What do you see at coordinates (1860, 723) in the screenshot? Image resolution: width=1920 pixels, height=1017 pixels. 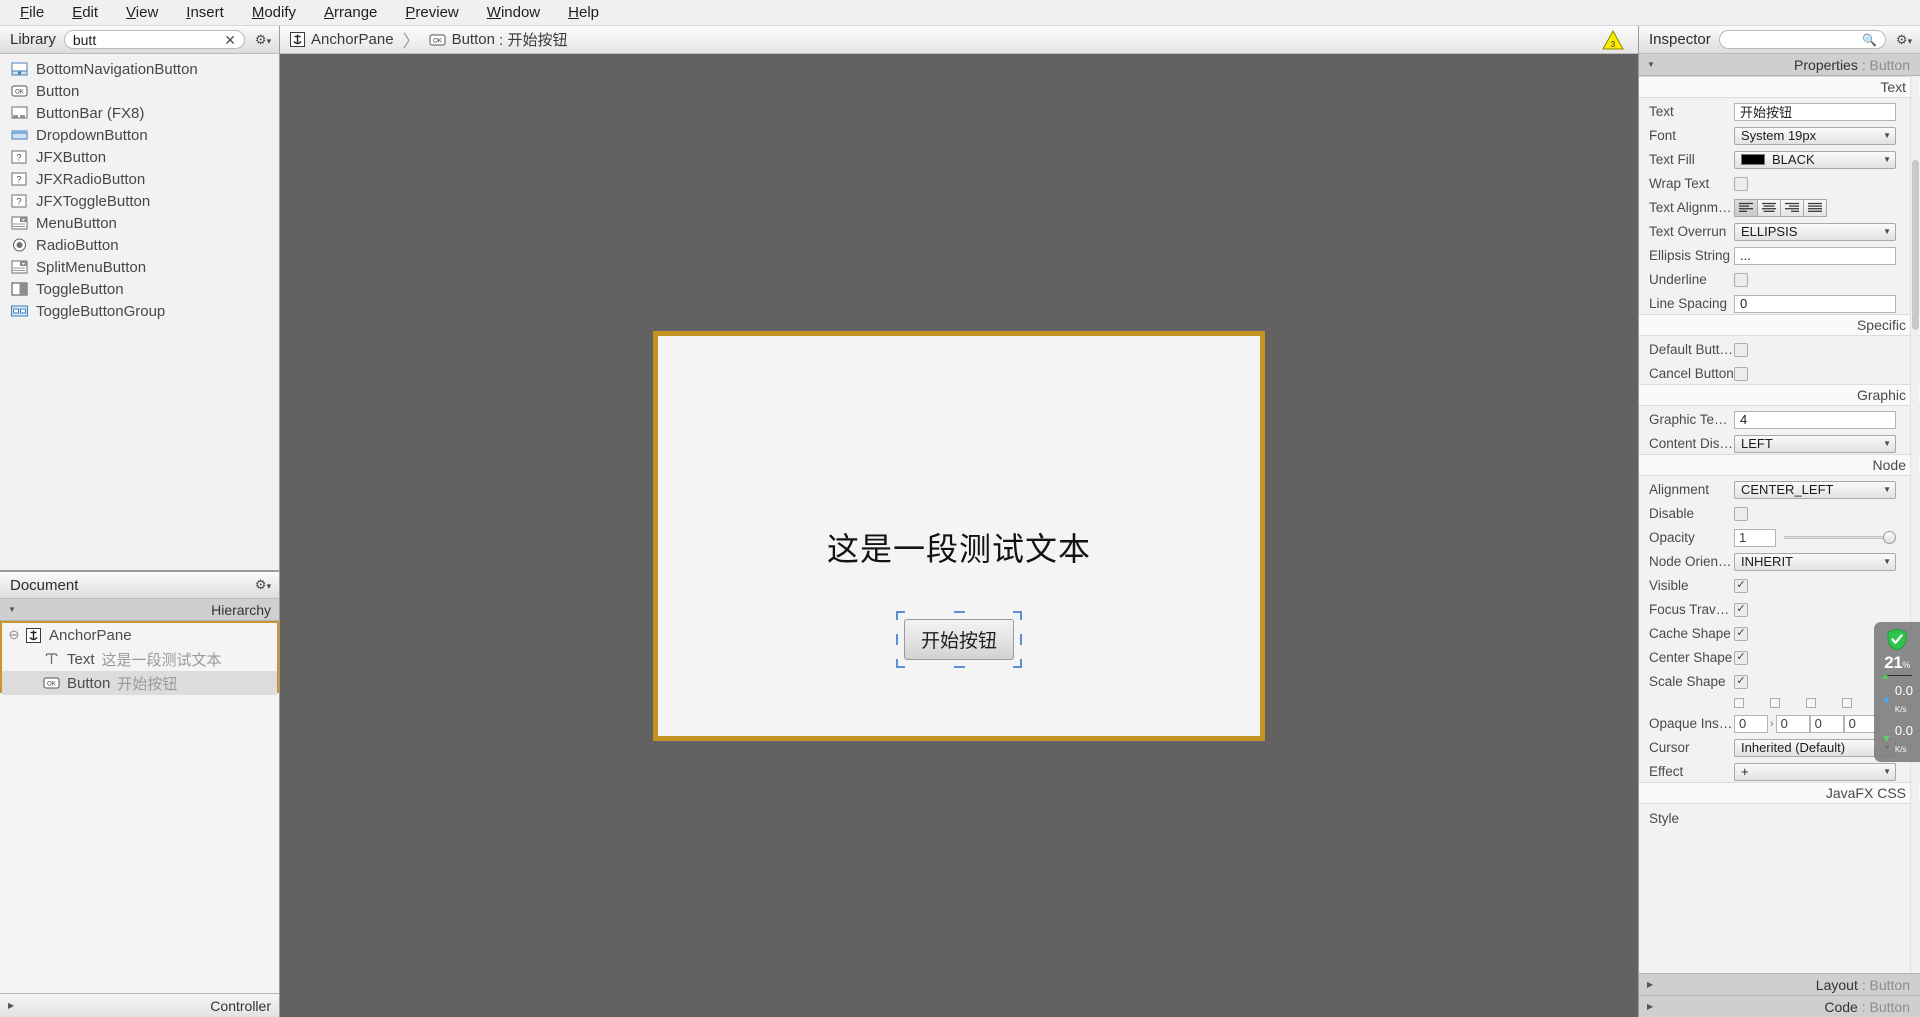 I see `opaque-inset-3-input: 0` at bounding box center [1860, 723].